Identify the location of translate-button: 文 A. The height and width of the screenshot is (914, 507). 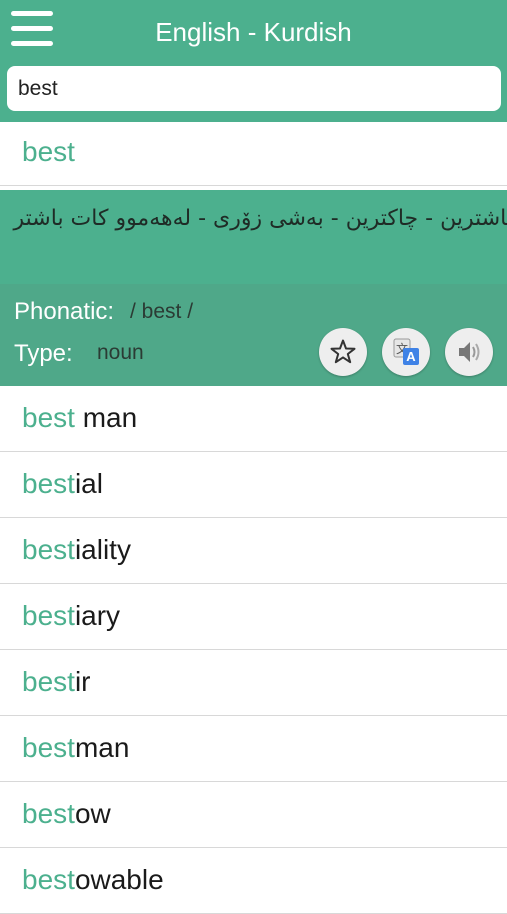
(406, 352).